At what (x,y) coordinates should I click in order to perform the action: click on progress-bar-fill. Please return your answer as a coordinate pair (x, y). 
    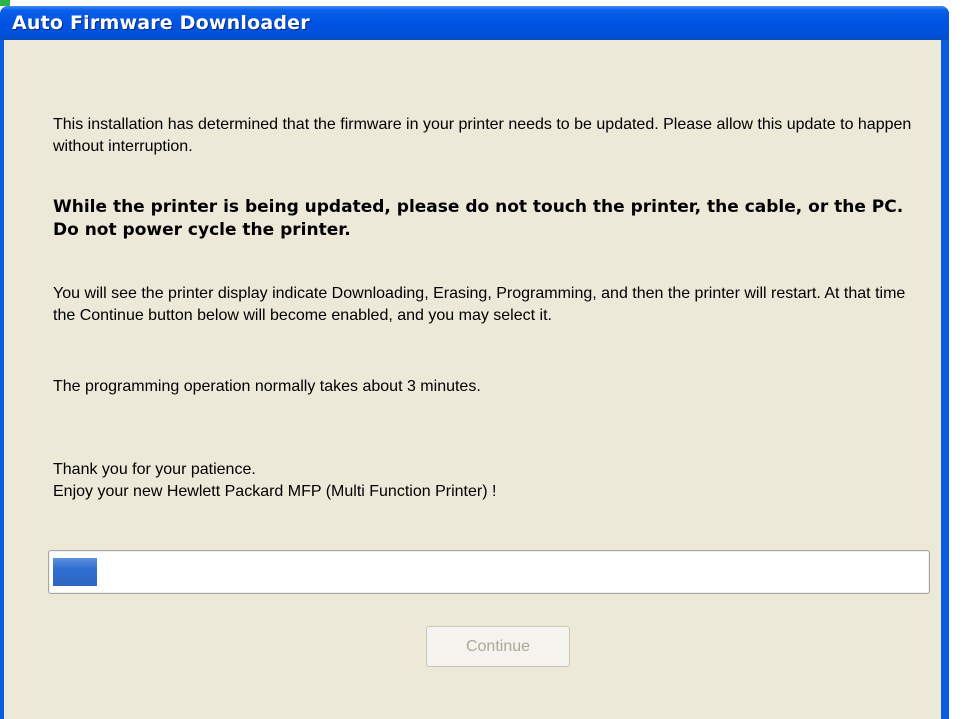
    Looking at the image, I should click on (75, 572).